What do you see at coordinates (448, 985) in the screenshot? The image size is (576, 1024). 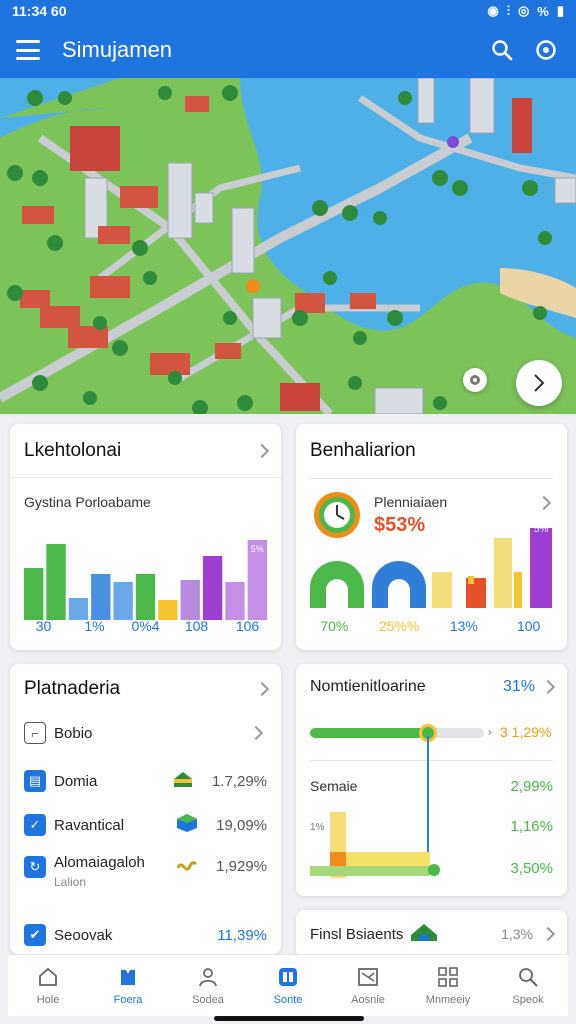 I see `nav-item-mnmeeiy: Mnmeeiy` at bounding box center [448, 985].